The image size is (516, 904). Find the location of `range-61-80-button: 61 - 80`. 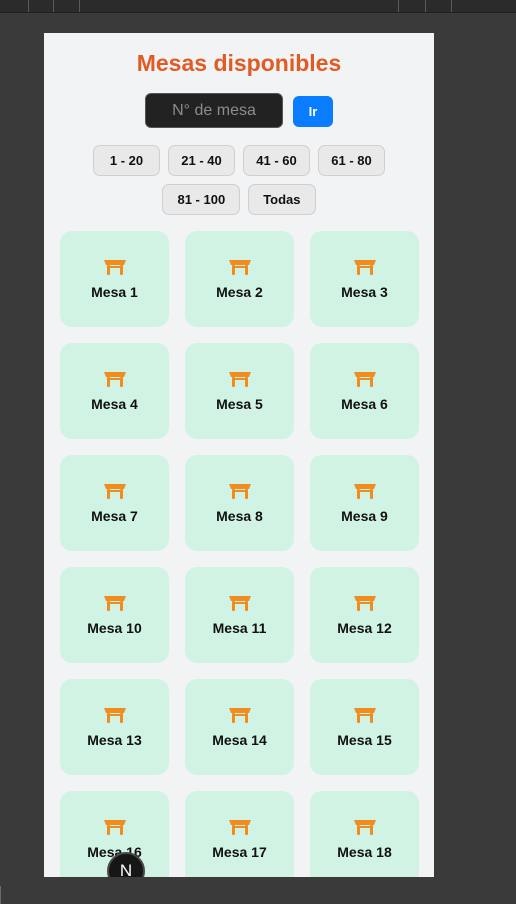

range-61-80-button: 61 - 80 is located at coordinates (351, 160).